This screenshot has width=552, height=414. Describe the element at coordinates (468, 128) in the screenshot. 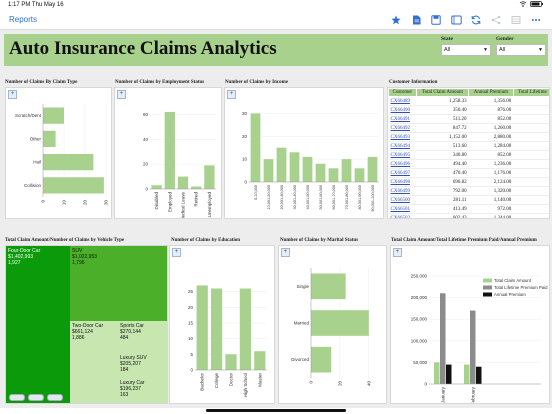

I see `table-row: CX66492 847.72 1,260.00` at that location.